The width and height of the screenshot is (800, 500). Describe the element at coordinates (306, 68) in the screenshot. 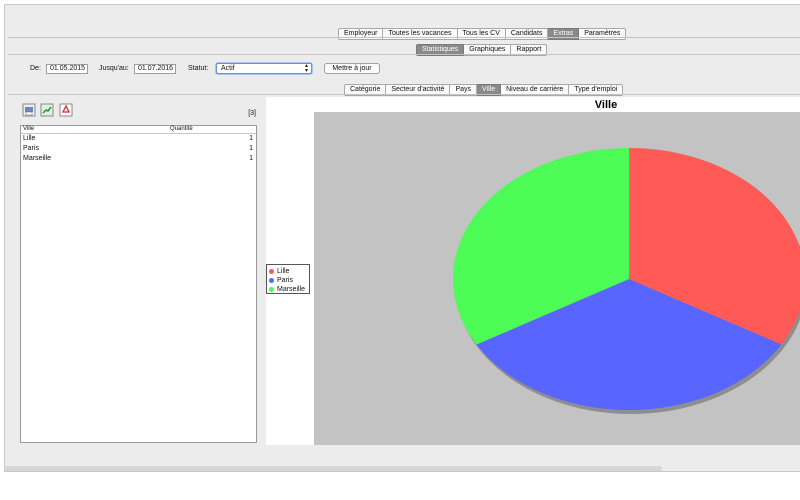

I see `select-arrows-icon: ▴ ▾` at that location.